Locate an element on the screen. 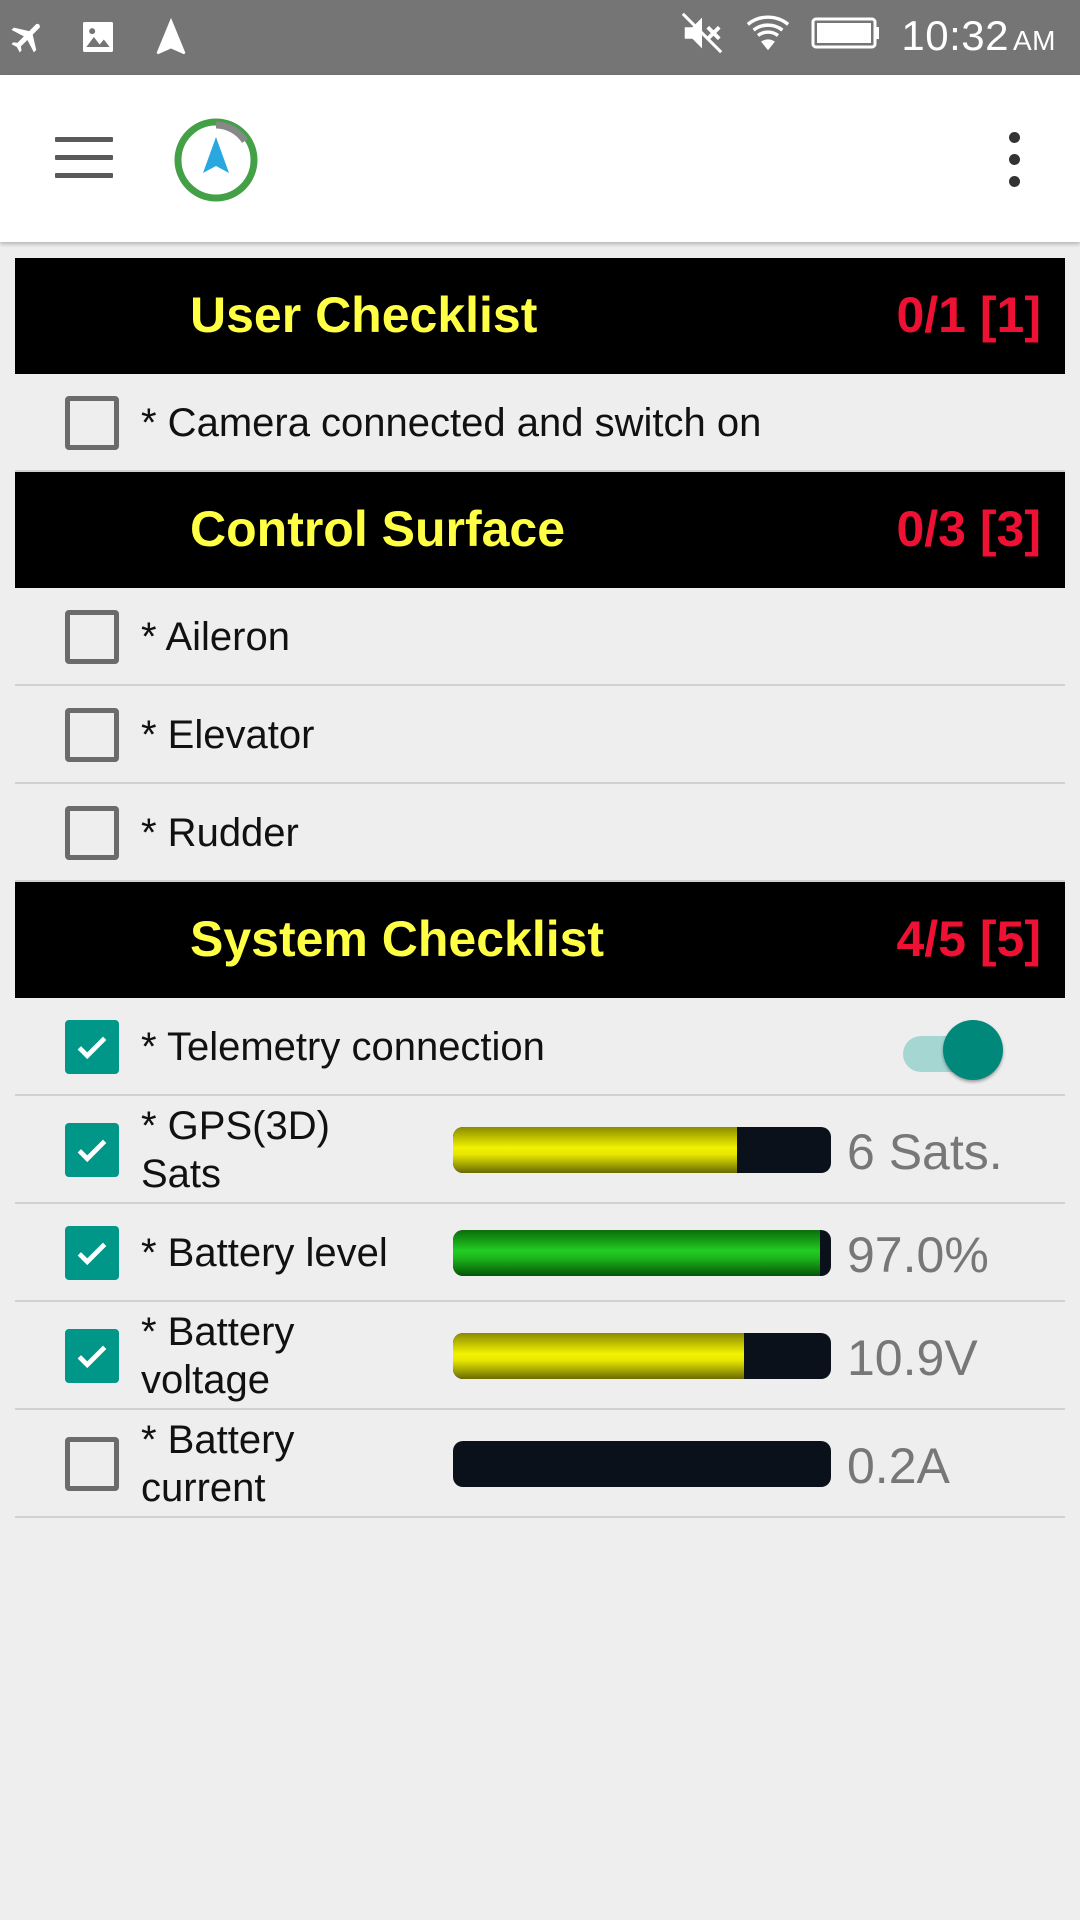 The height and width of the screenshot is (1920, 1080). checklist-item-battery-voltage: * Battery voltage 10.9V is located at coordinates (540, 1356).